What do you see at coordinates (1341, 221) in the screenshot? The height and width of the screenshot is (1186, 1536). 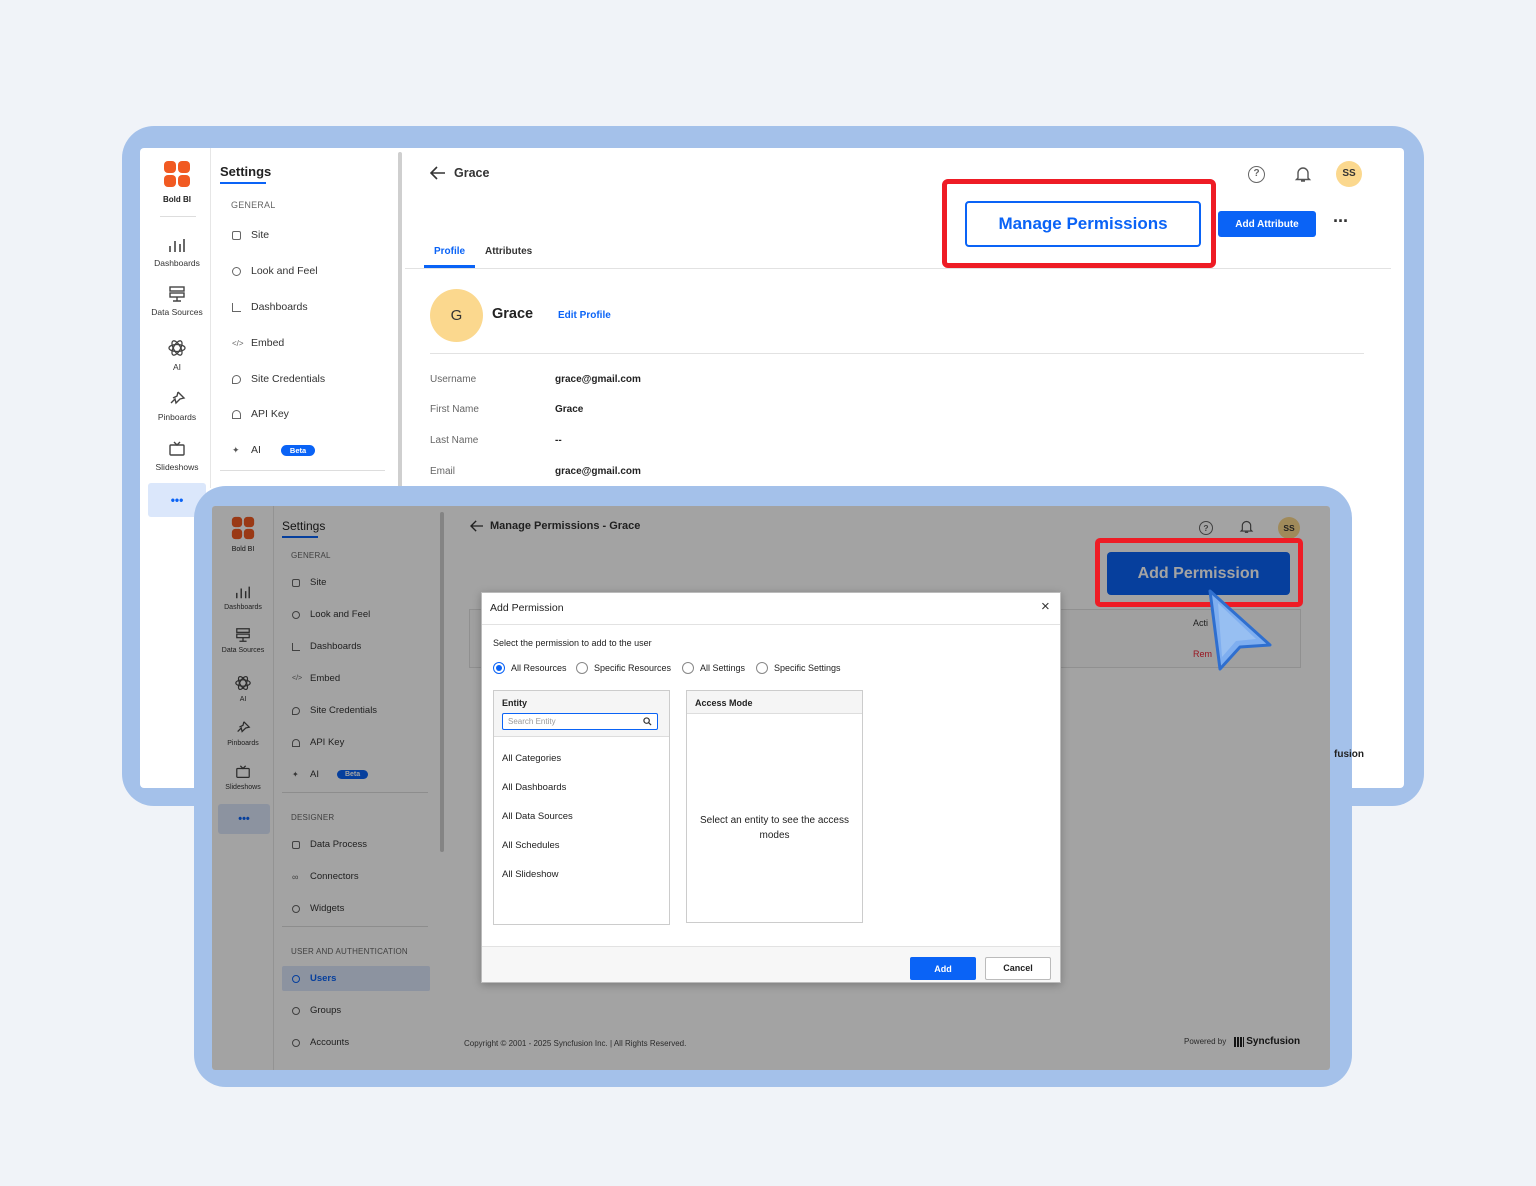 I see `more-options-button: ···` at bounding box center [1341, 221].